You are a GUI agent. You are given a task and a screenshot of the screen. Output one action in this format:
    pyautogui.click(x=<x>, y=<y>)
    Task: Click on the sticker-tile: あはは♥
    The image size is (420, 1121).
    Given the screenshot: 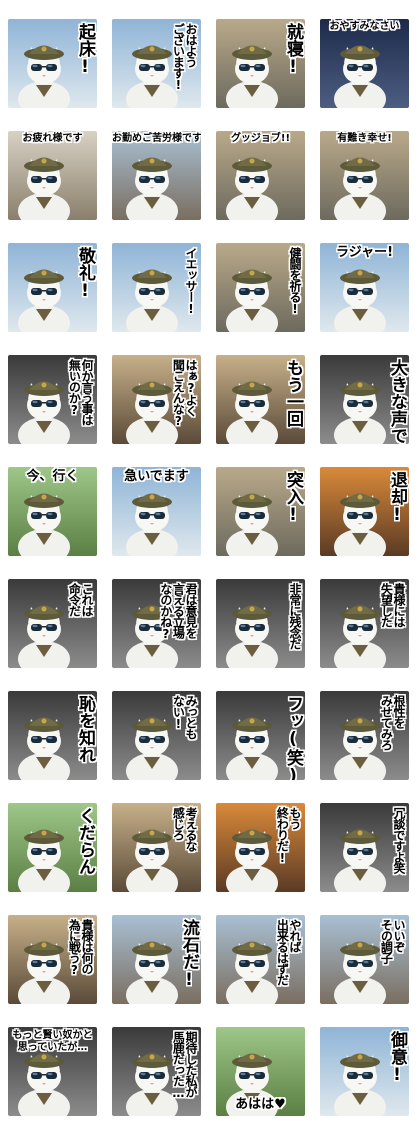 What is the action you would take?
    pyautogui.click(x=260, y=1071)
    